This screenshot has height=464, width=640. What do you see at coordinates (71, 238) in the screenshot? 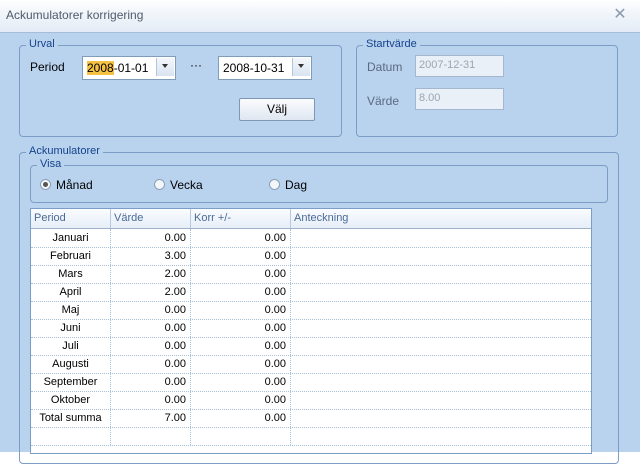
I see `cell-period: Januari` at bounding box center [71, 238].